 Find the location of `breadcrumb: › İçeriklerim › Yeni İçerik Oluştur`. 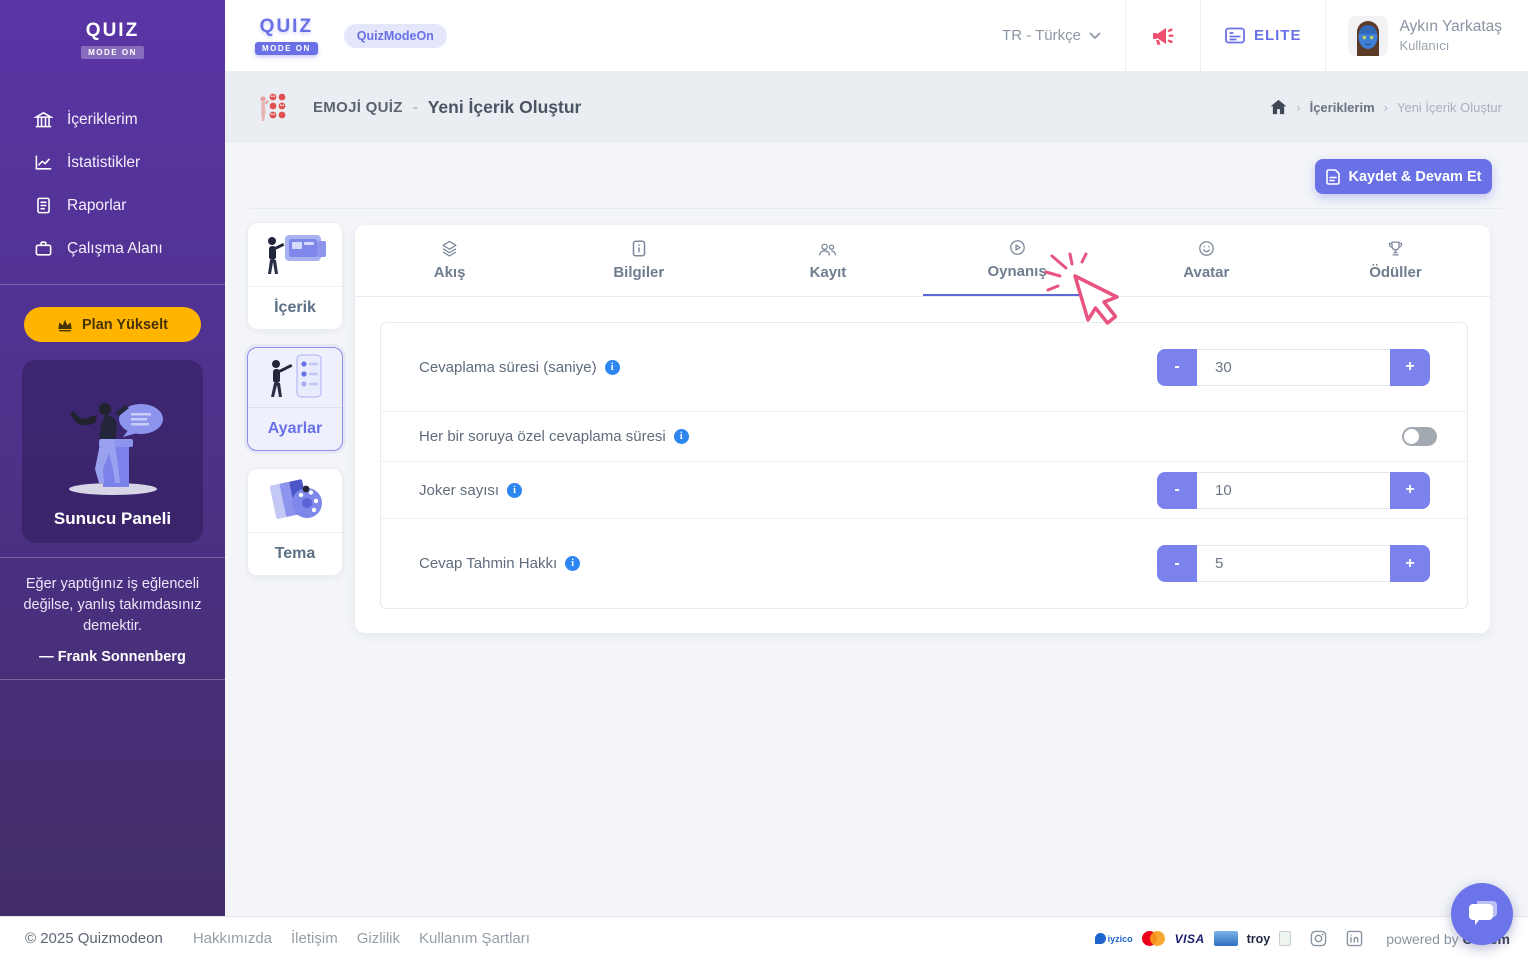

breadcrumb: › İçeriklerim › Yeni İçerik Oluştur is located at coordinates (1386, 107).